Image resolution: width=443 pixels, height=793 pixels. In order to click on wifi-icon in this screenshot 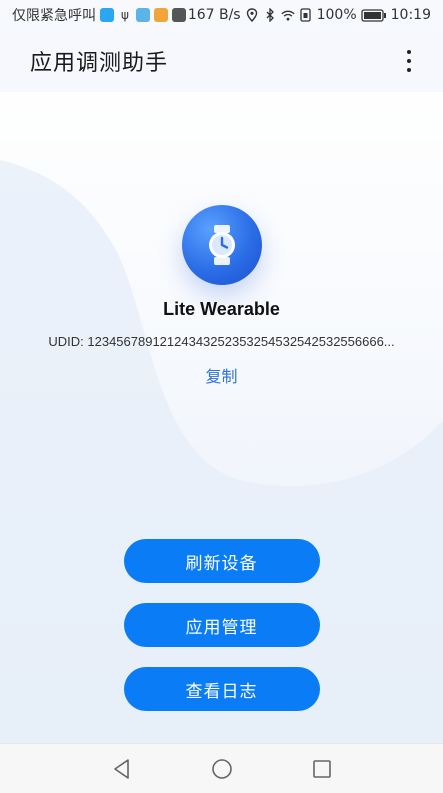, I will do `click(288, 15)`.